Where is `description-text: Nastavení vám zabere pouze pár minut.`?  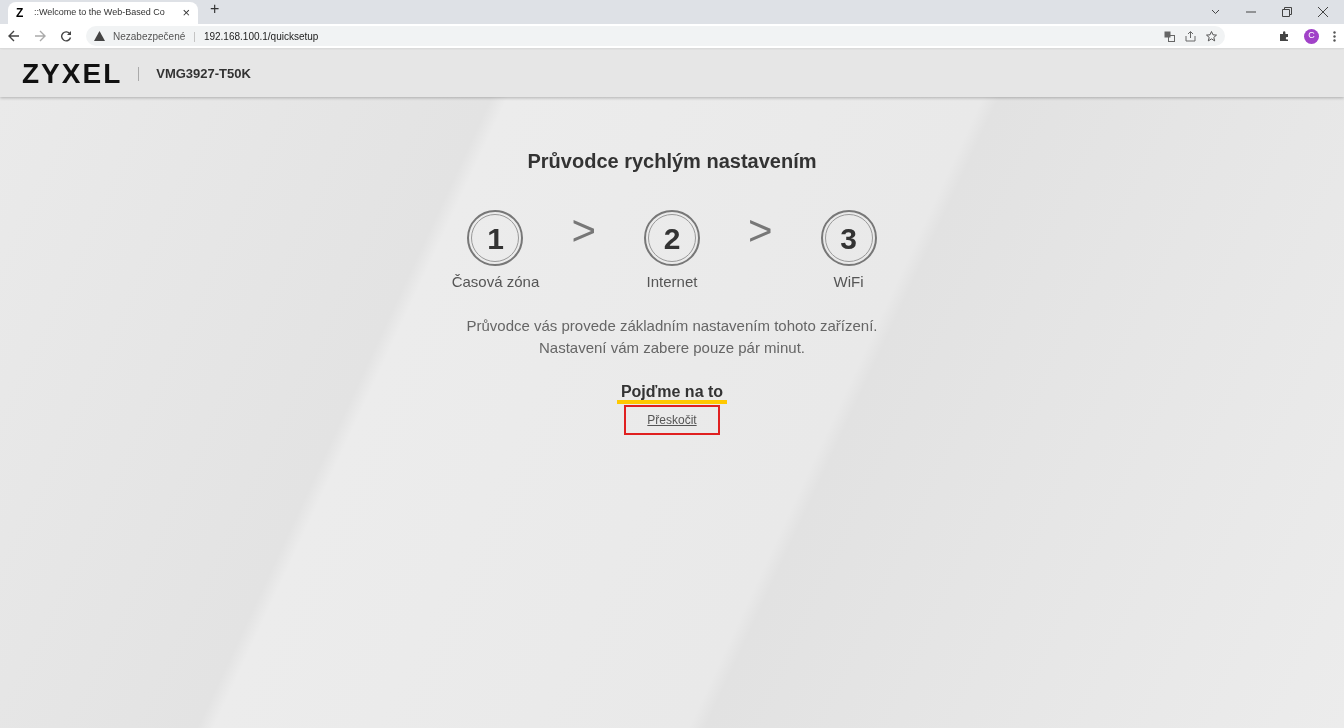
description-text: Nastavení vám zabere pouze pár minut. is located at coordinates (672, 347).